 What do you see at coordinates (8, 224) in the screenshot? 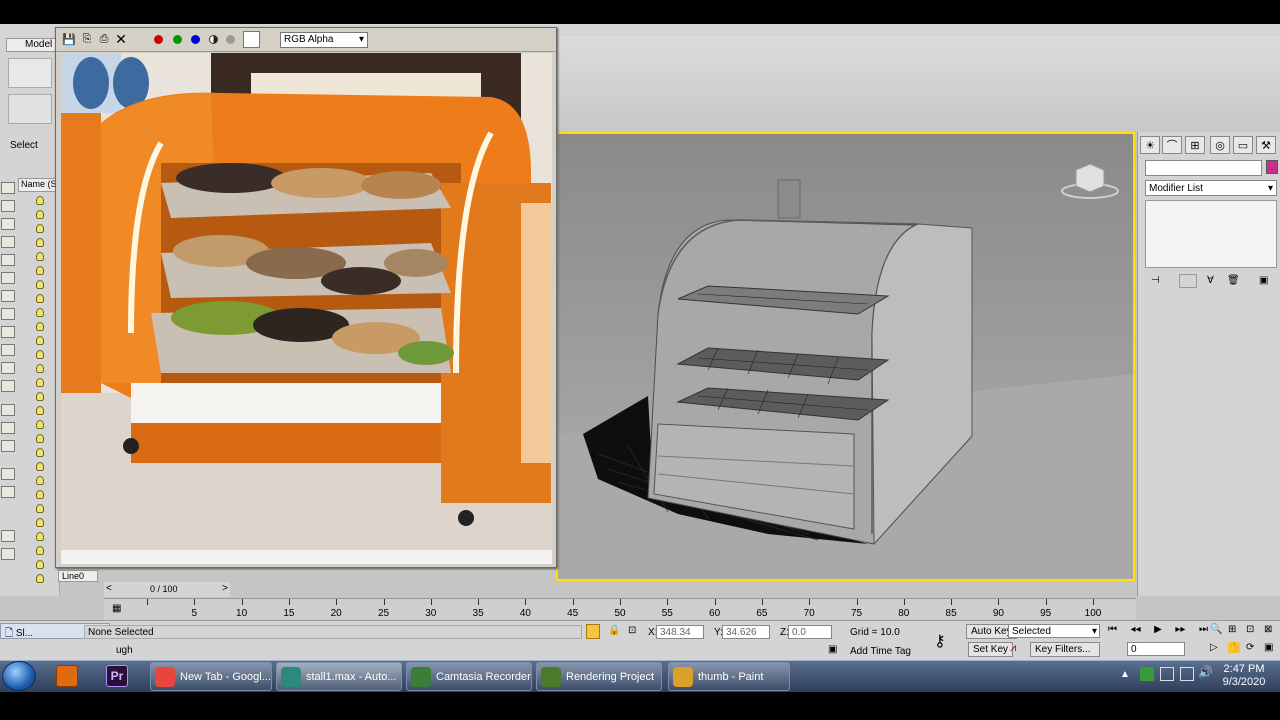
I see `display-shapes-icon` at bounding box center [8, 224].